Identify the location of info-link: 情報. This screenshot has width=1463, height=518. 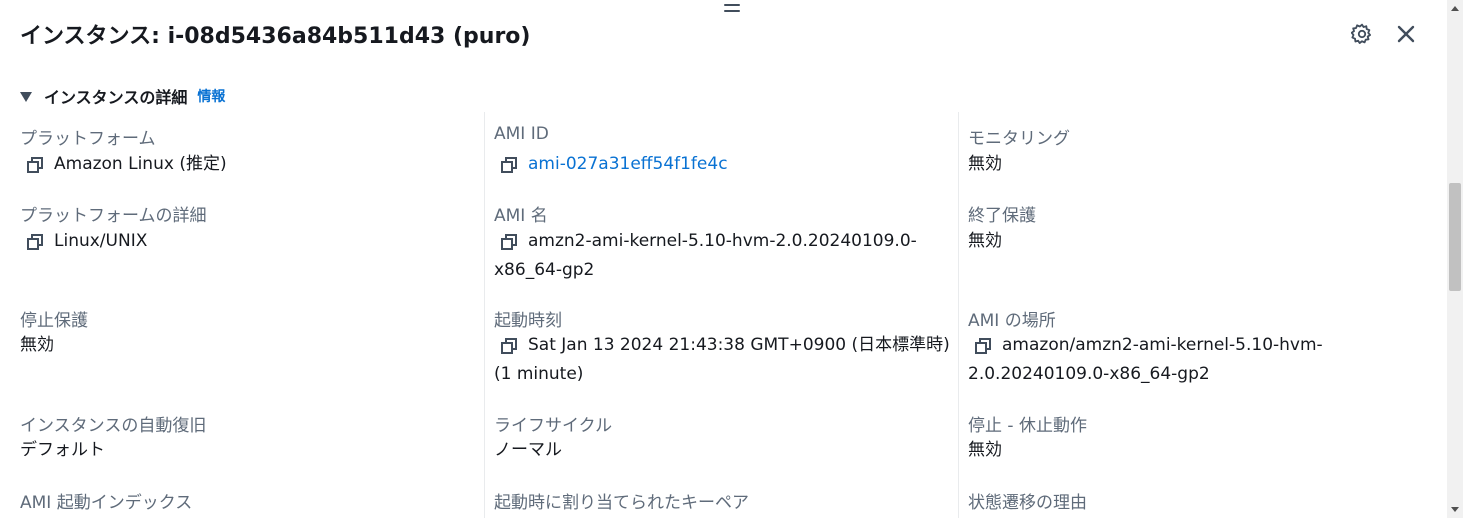
(211, 96).